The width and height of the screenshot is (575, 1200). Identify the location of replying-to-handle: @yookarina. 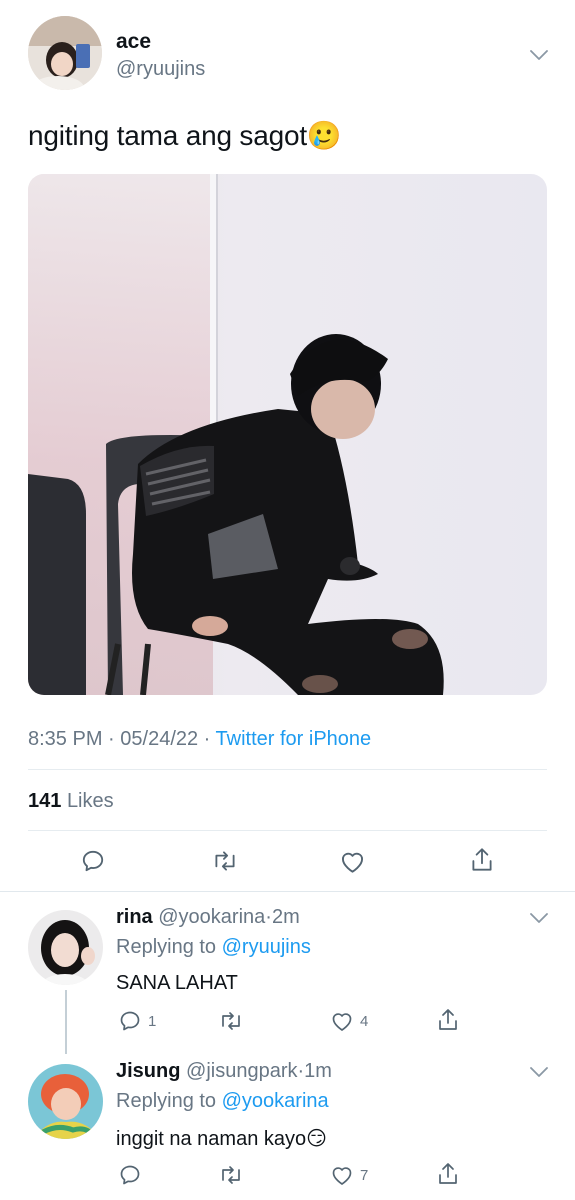
(275, 1101).